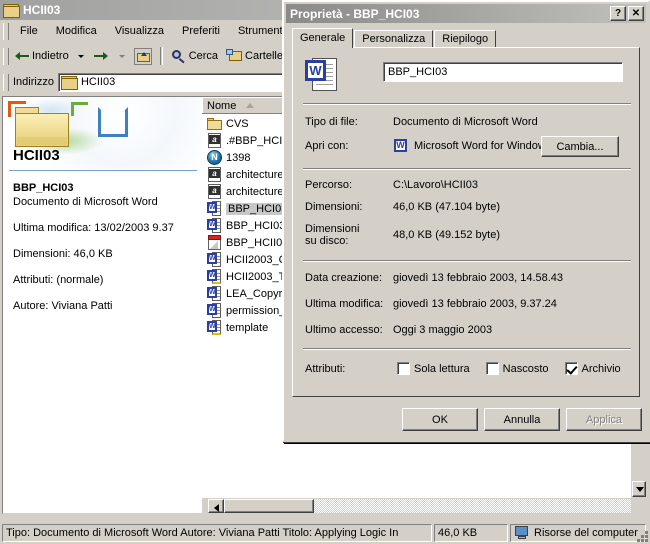 This screenshot has width=650, height=544. What do you see at coordinates (6, 82) in the screenshot?
I see `addressbar-grip` at bounding box center [6, 82].